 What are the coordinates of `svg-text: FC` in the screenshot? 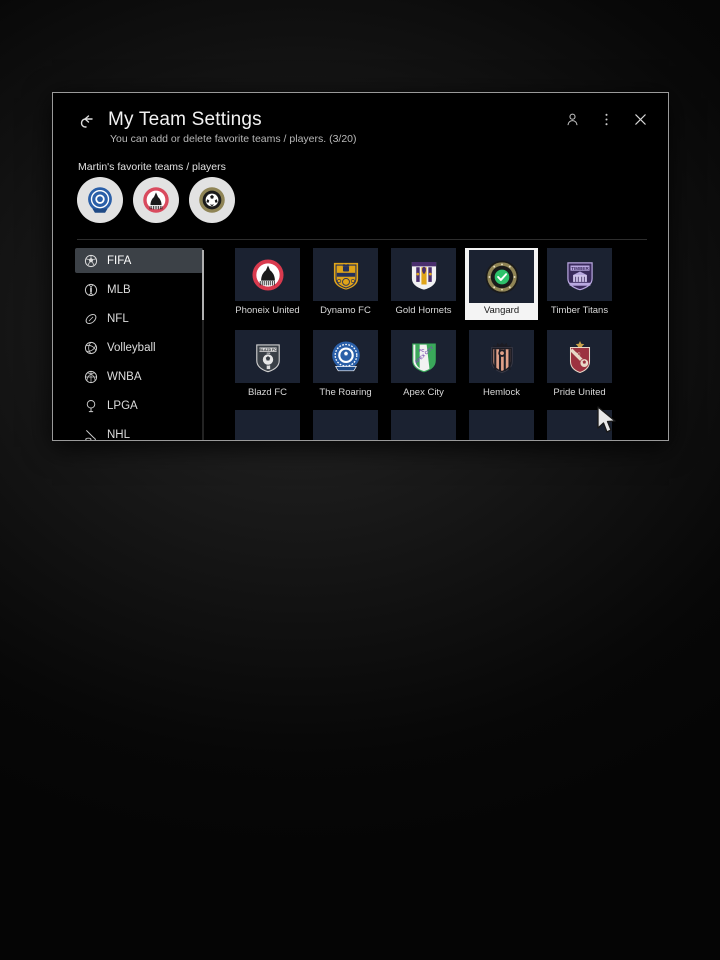 It's located at (577, 353).